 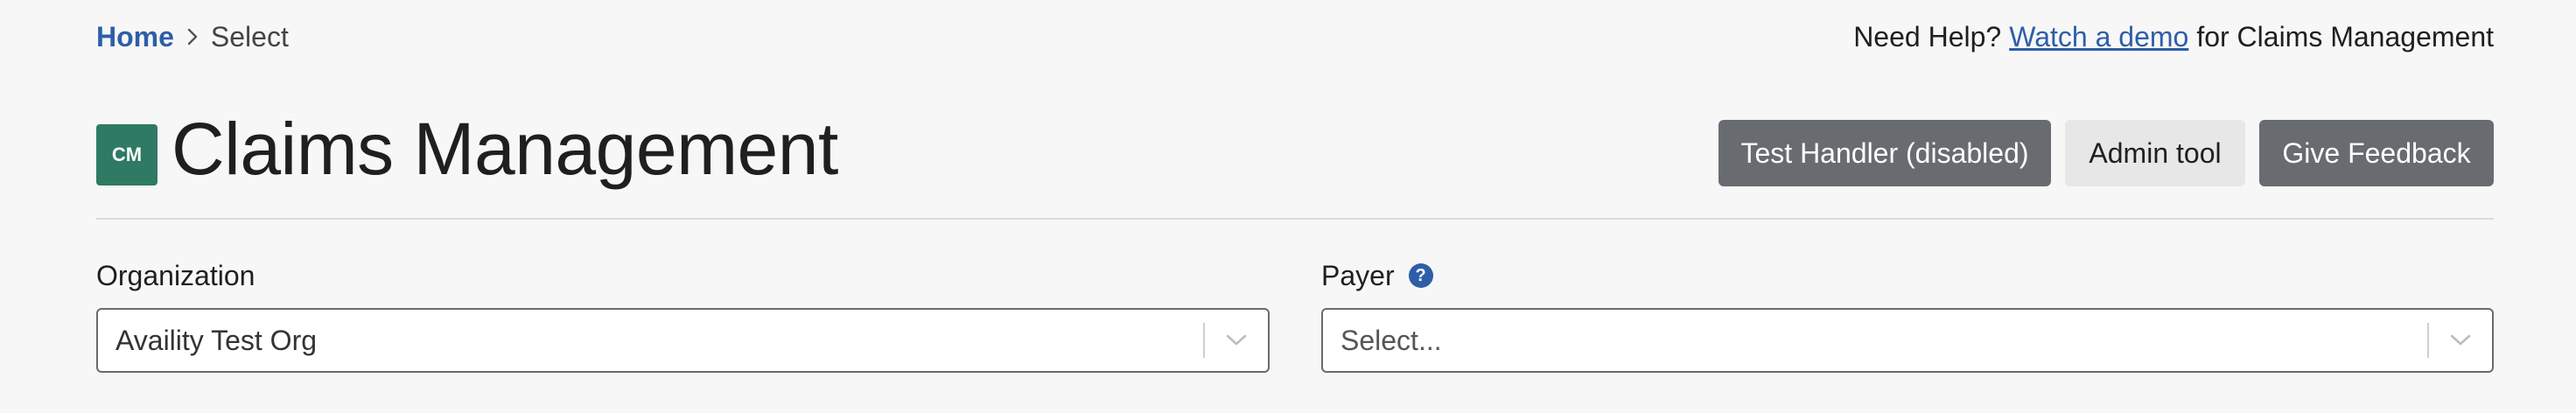 I want to click on test-handler-button: Test Handler (disabled), so click(x=1884, y=153).